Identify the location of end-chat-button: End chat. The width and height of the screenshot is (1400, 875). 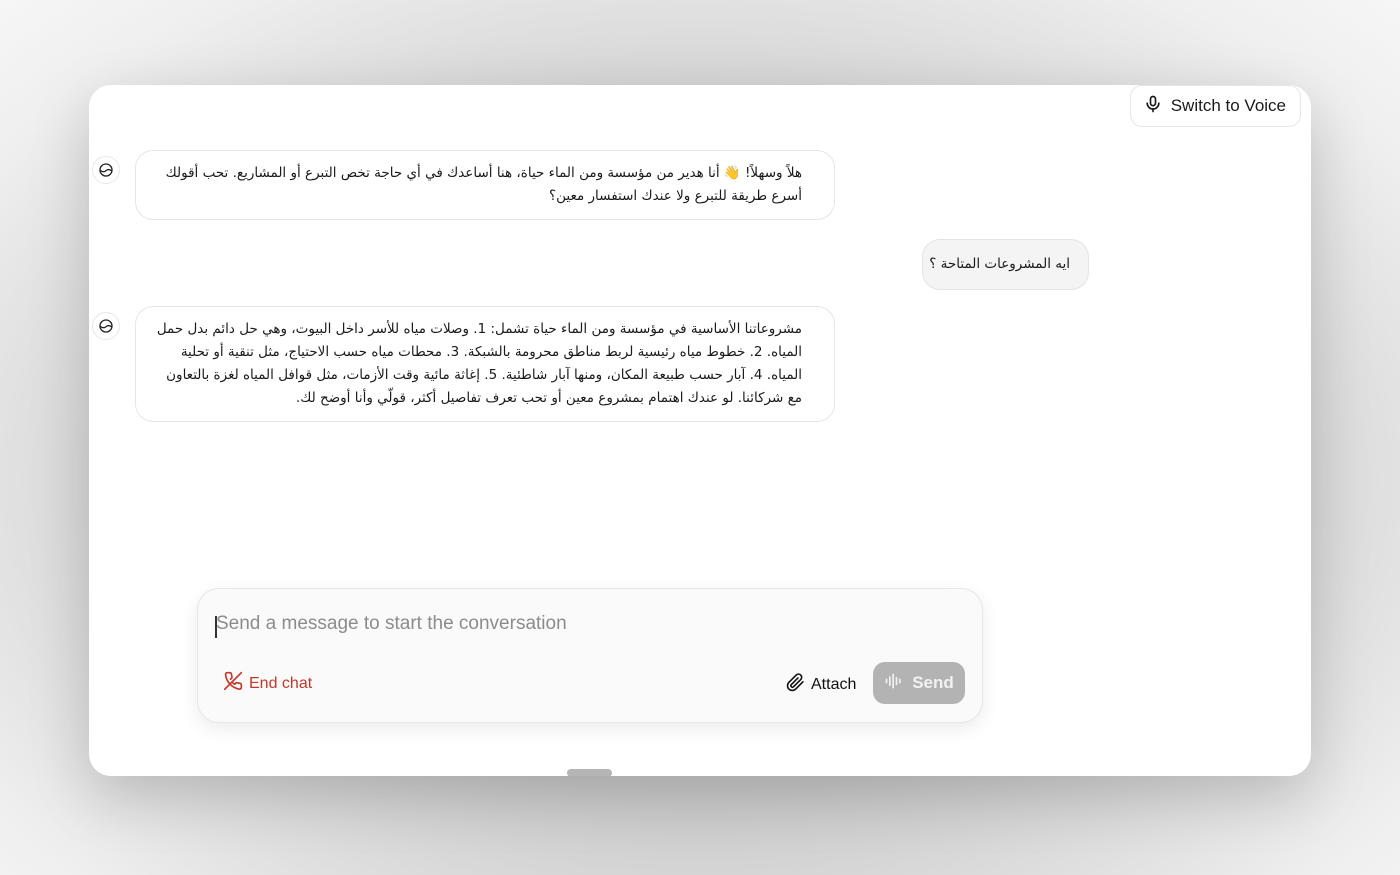
(267, 683).